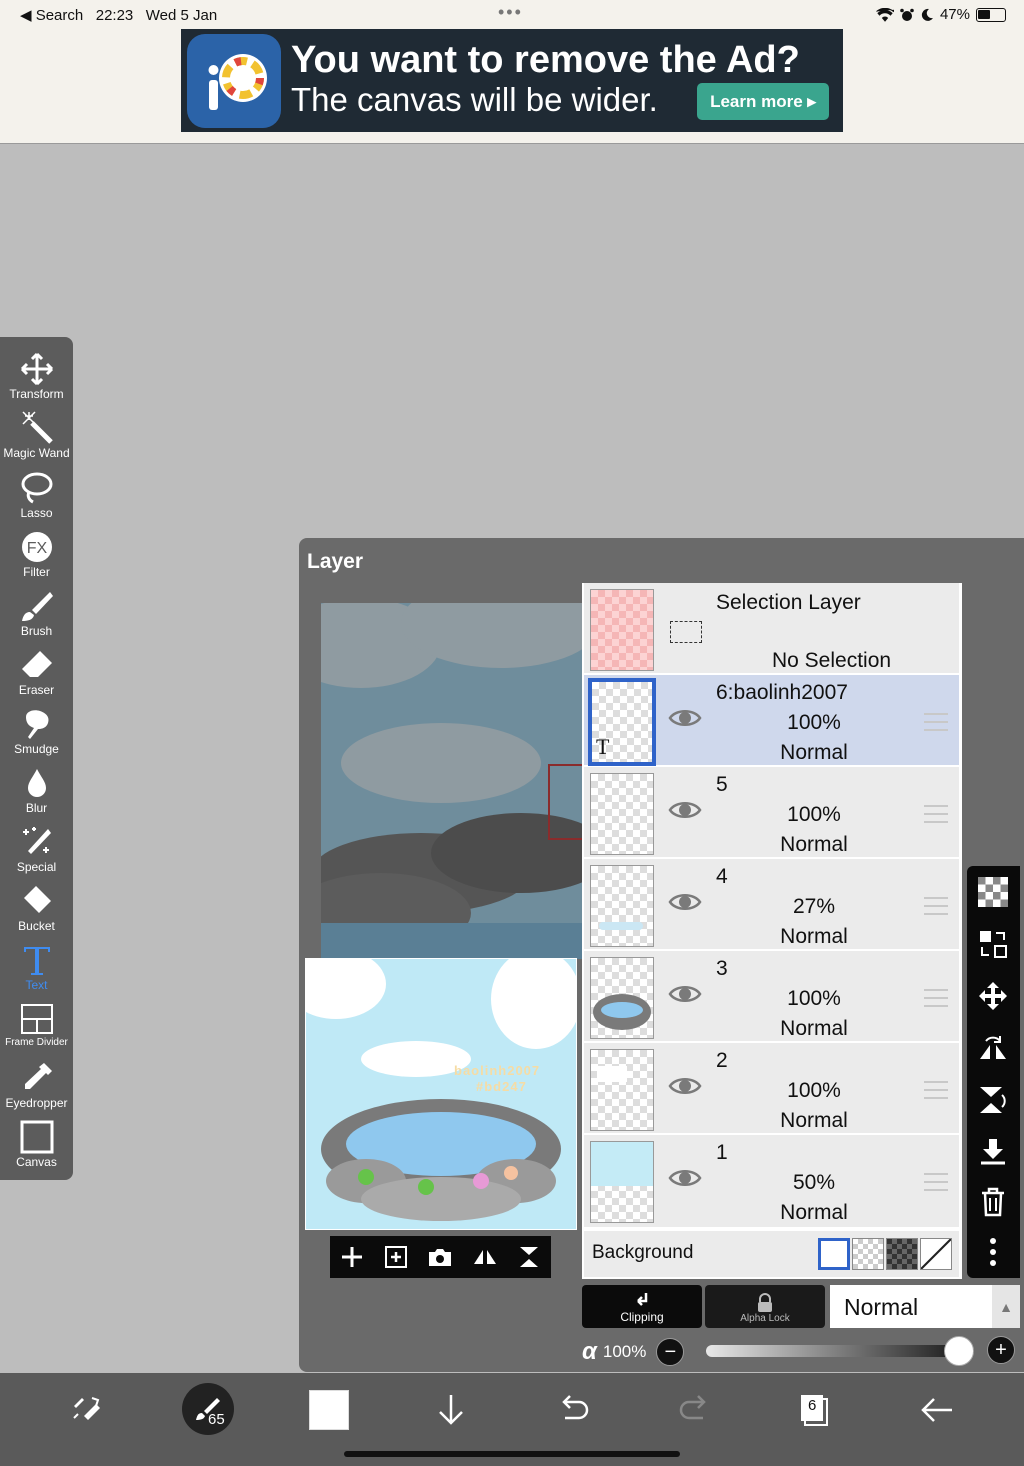  What do you see at coordinates (911, 1306) in the screenshot?
I see `blend-mode-select: Normal` at bounding box center [911, 1306].